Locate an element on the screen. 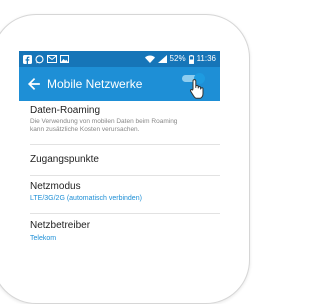  image-icon is located at coordinates (64, 59).